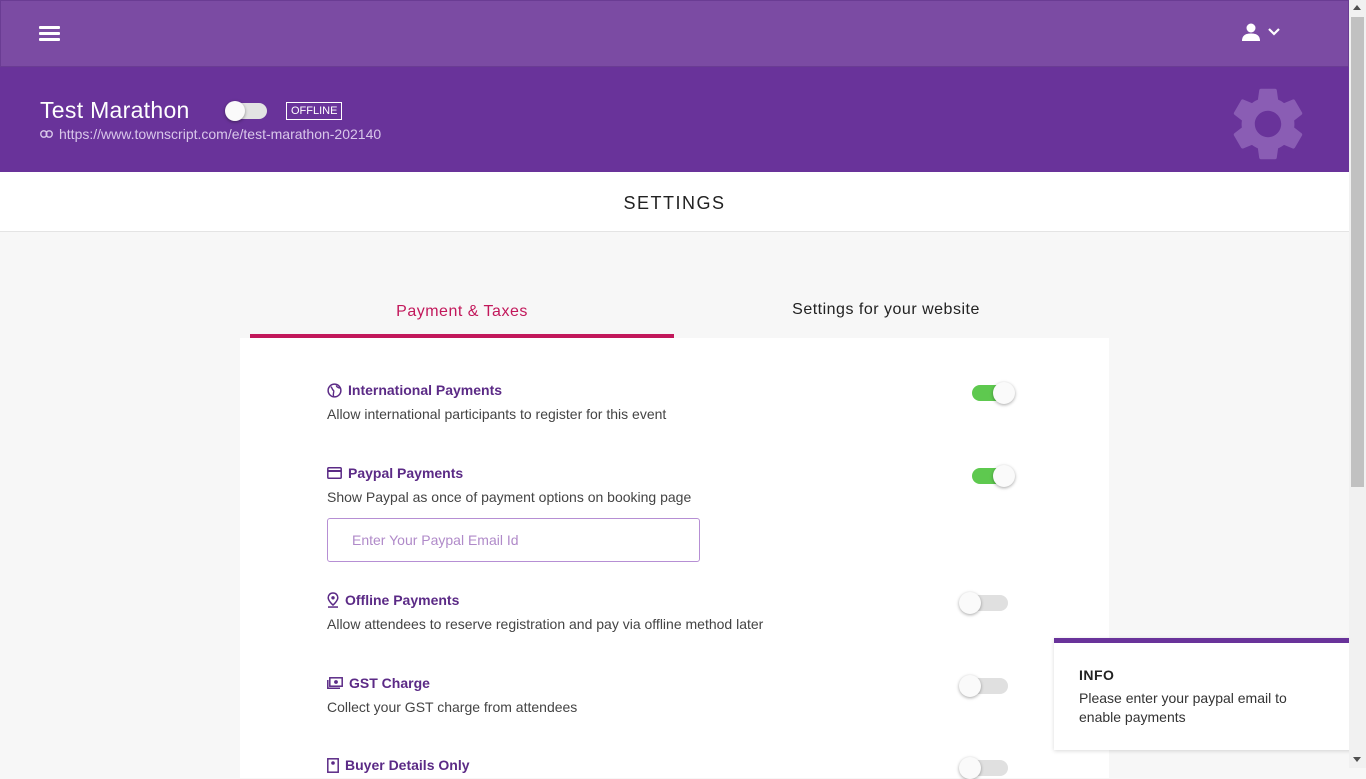 This screenshot has height=779, width=1366. What do you see at coordinates (333, 765) in the screenshot?
I see `contact-icon` at bounding box center [333, 765].